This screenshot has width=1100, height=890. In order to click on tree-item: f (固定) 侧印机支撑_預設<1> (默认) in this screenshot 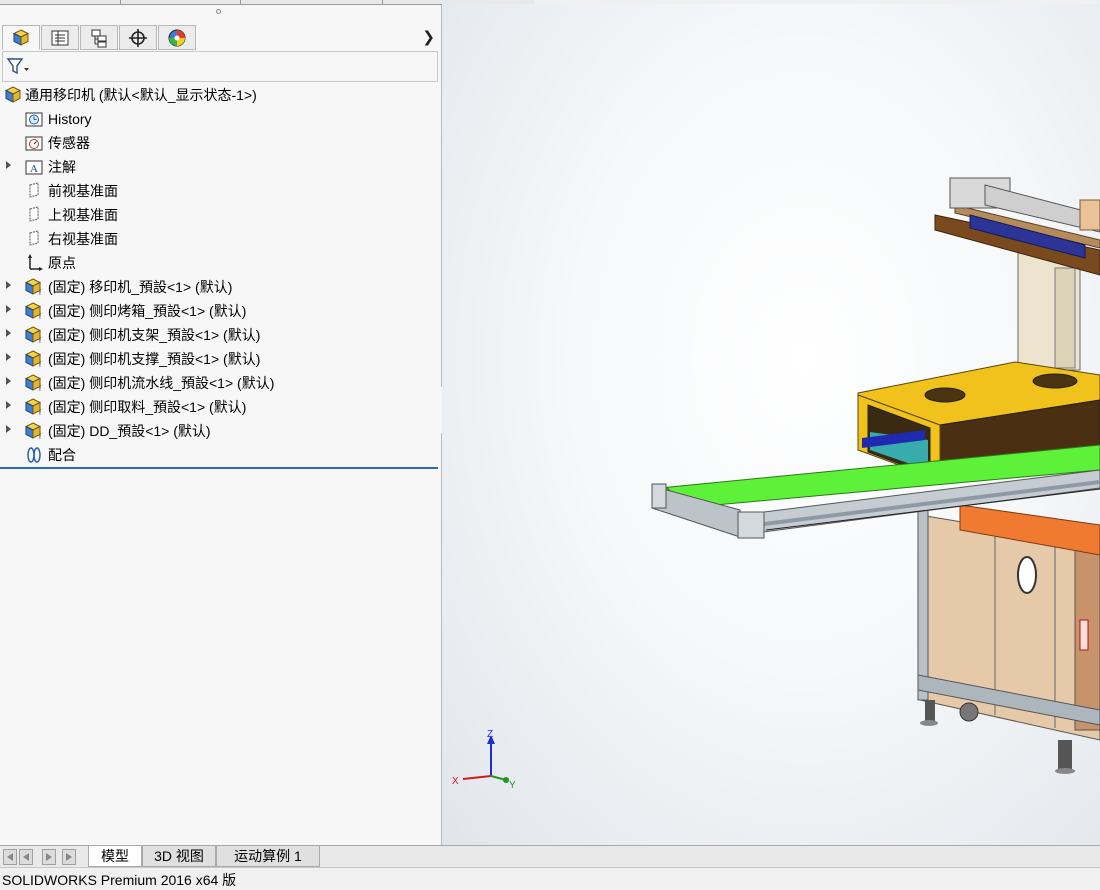, I will do `click(220, 359)`.